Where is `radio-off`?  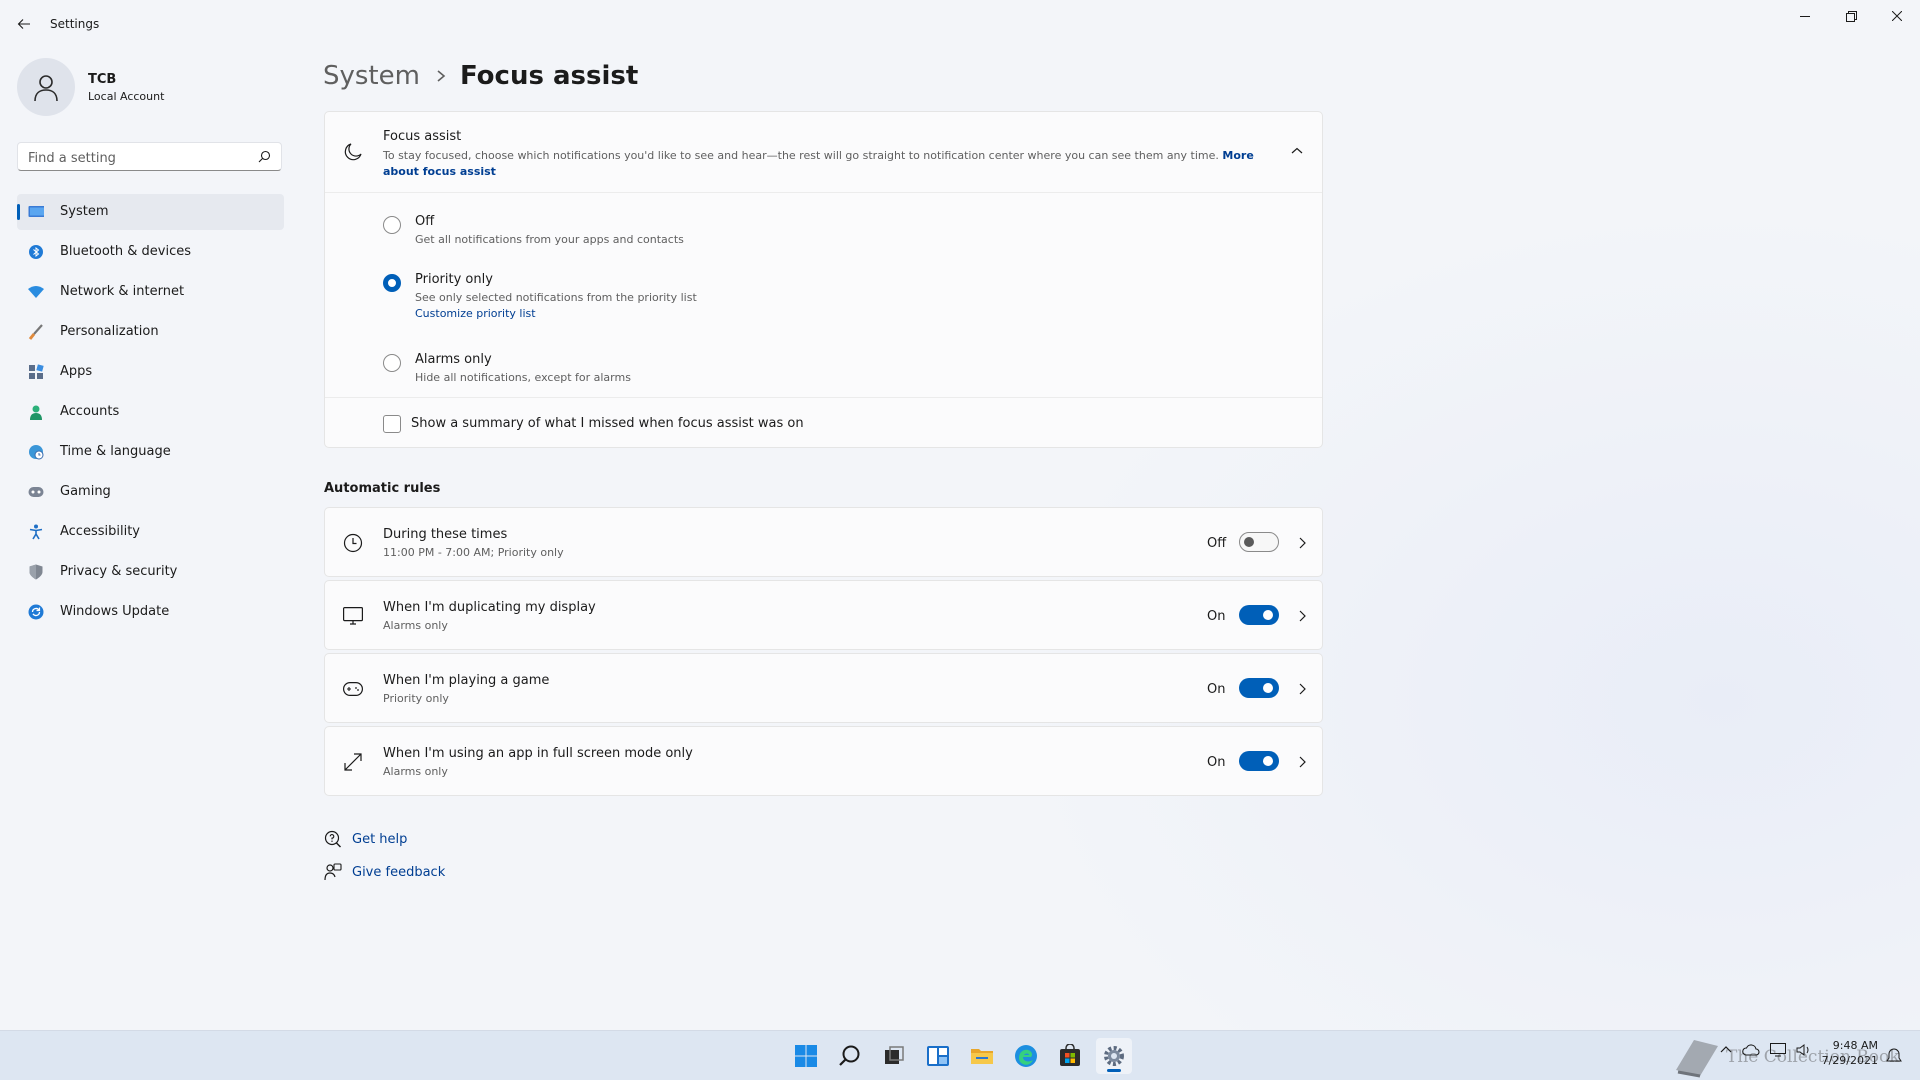
radio-off is located at coordinates (392, 225).